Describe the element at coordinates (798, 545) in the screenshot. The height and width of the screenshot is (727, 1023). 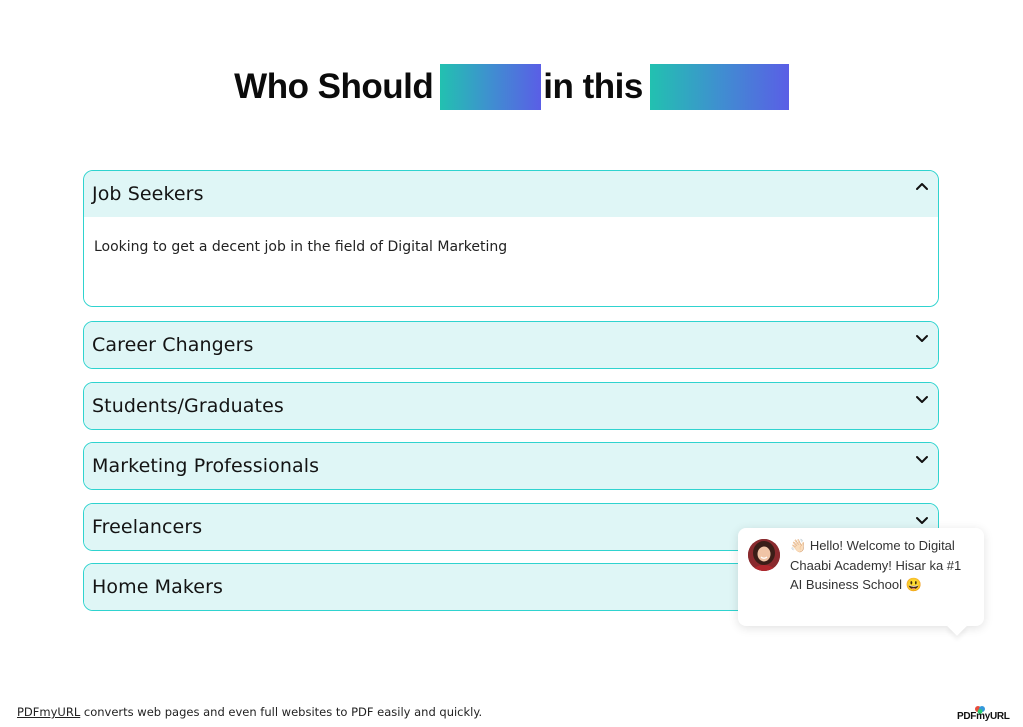
I see `wave-icon: 👋🏻` at that location.